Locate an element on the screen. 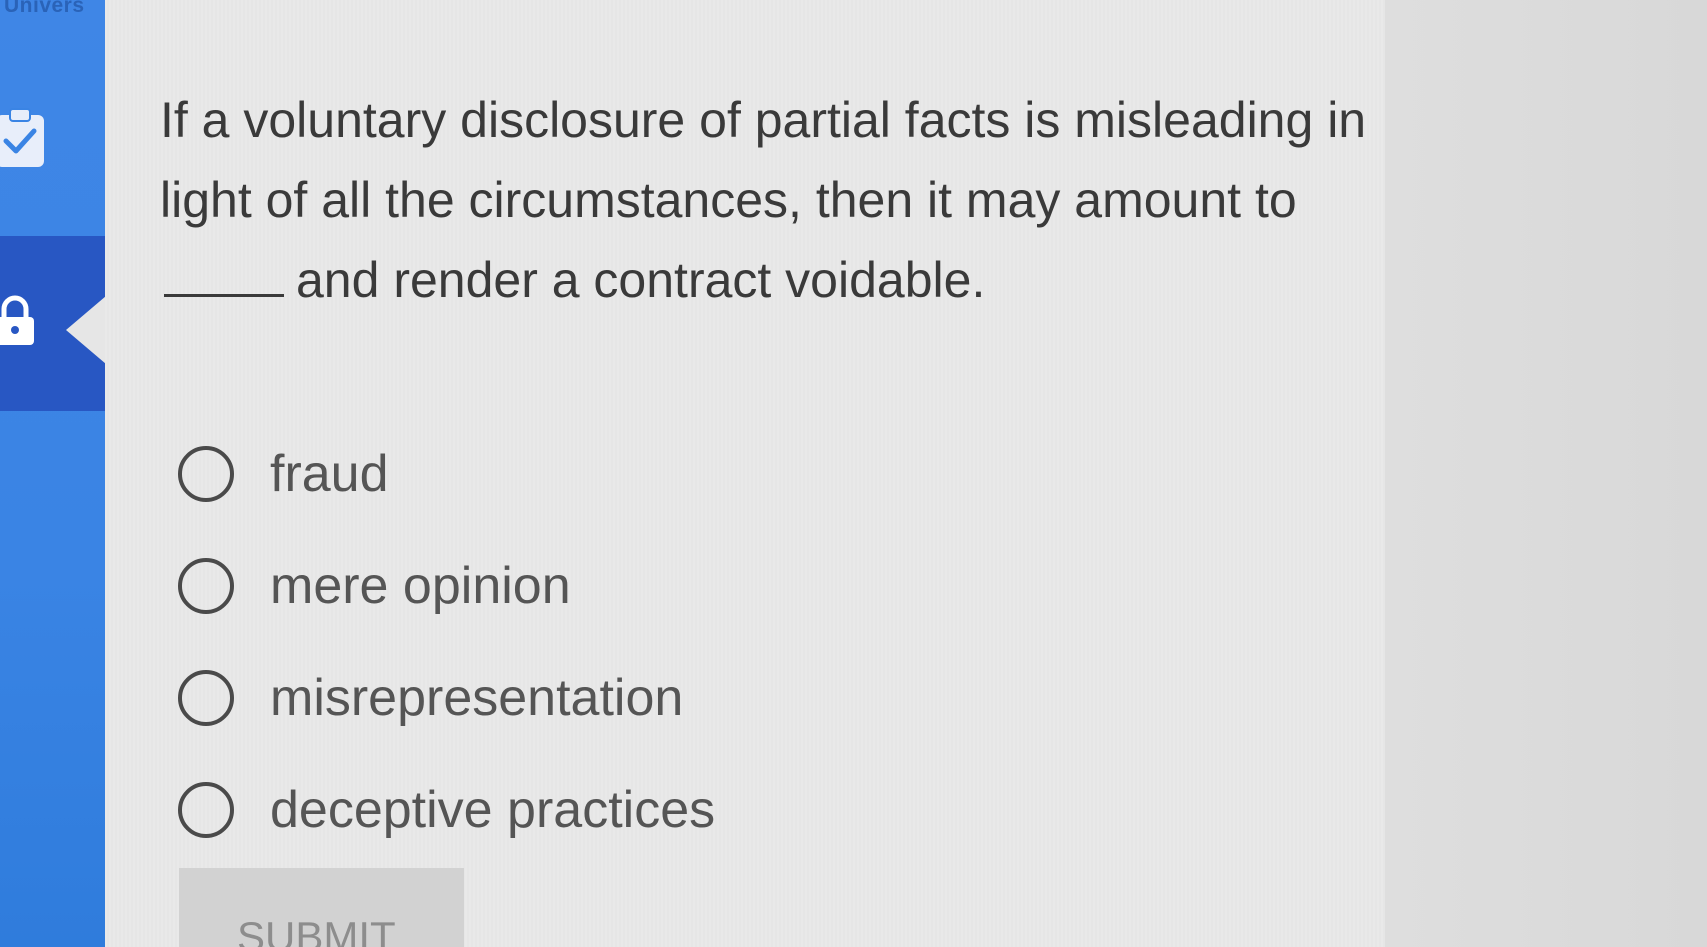 This screenshot has height=947, width=1707. option-misrepresentation: misrepresentation is located at coordinates (446, 698).